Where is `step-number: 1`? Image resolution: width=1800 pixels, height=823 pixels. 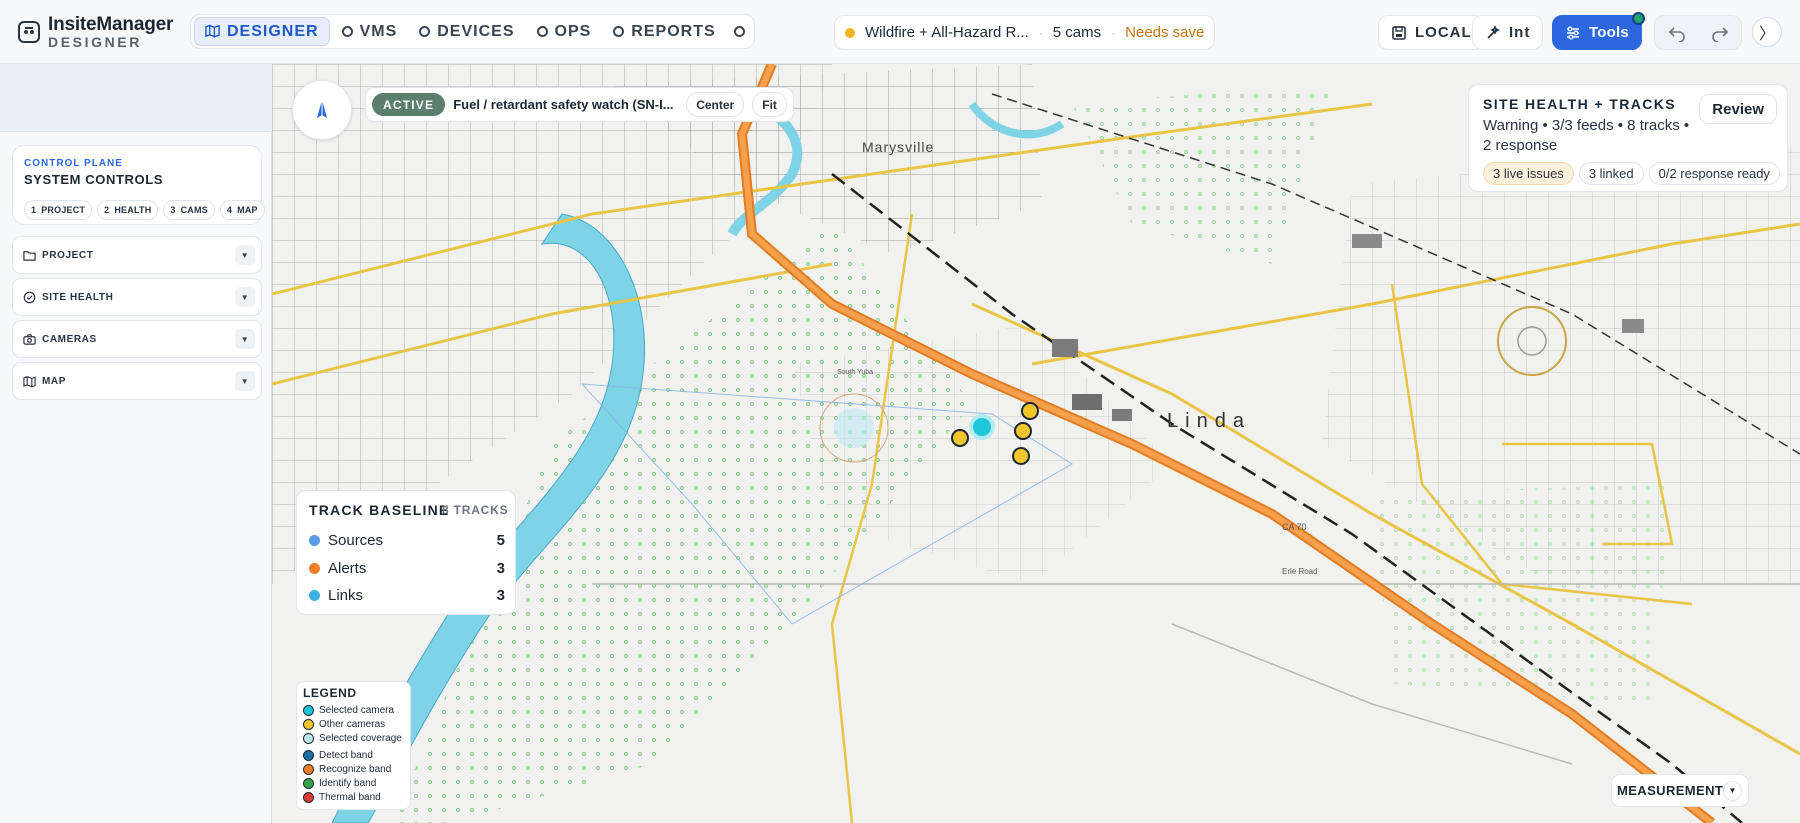 step-number: 1 is located at coordinates (34, 210).